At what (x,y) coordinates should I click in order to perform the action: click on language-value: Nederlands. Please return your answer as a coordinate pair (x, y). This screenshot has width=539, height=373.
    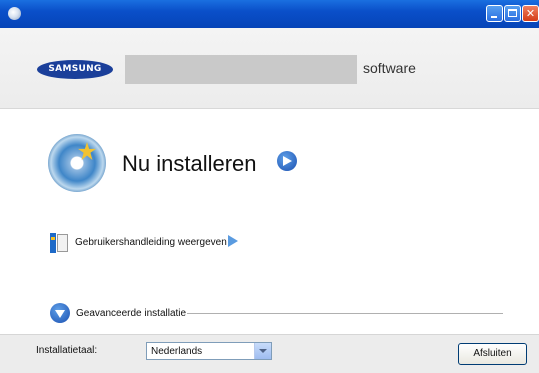
    Looking at the image, I should click on (177, 351).